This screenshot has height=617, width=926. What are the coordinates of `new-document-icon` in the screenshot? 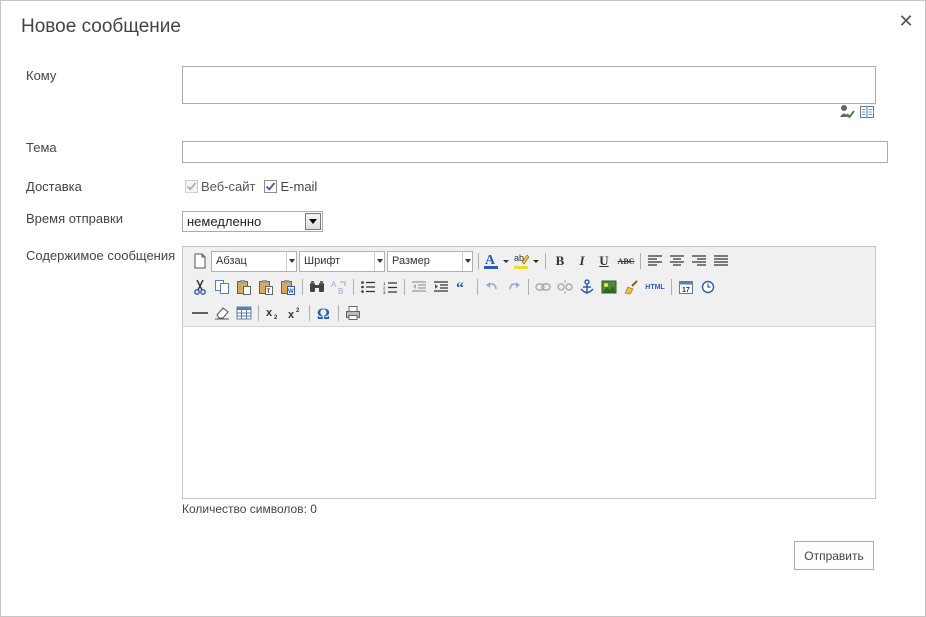 It's located at (200, 261).